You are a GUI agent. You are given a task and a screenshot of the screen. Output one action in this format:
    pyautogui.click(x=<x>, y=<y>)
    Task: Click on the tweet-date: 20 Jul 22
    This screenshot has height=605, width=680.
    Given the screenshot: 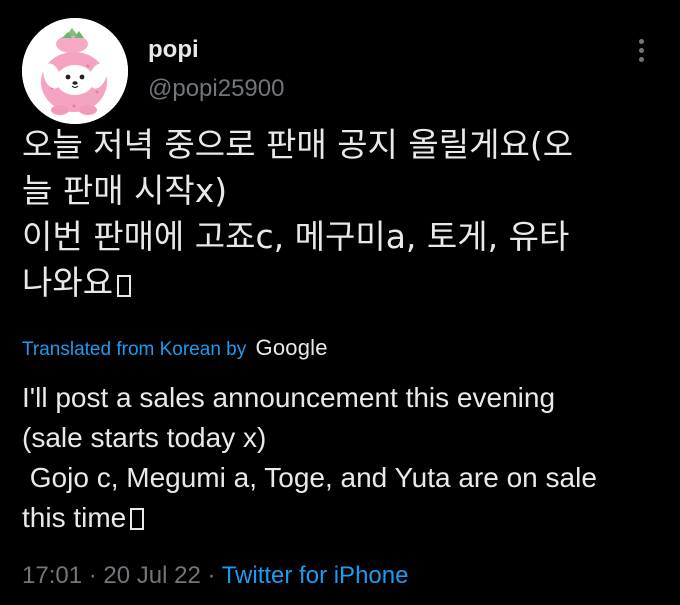 What is the action you would take?
    pyautogui.click(x=151, y=575)
    